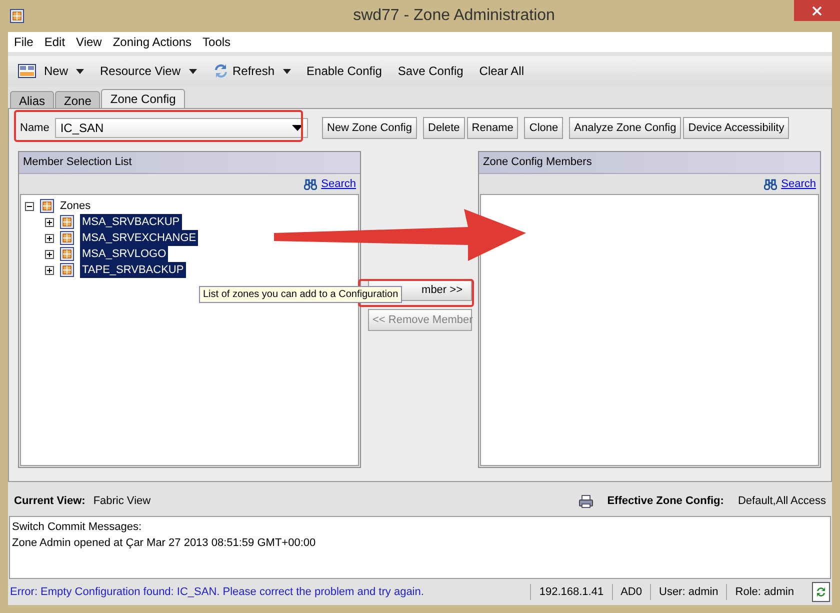 Image resolution: width=840 pixels, height=613 pixels. What do you see at coordinates (24, 42) in the screenshot?
I see `menu-item: File` at bounding box center [24, 42].